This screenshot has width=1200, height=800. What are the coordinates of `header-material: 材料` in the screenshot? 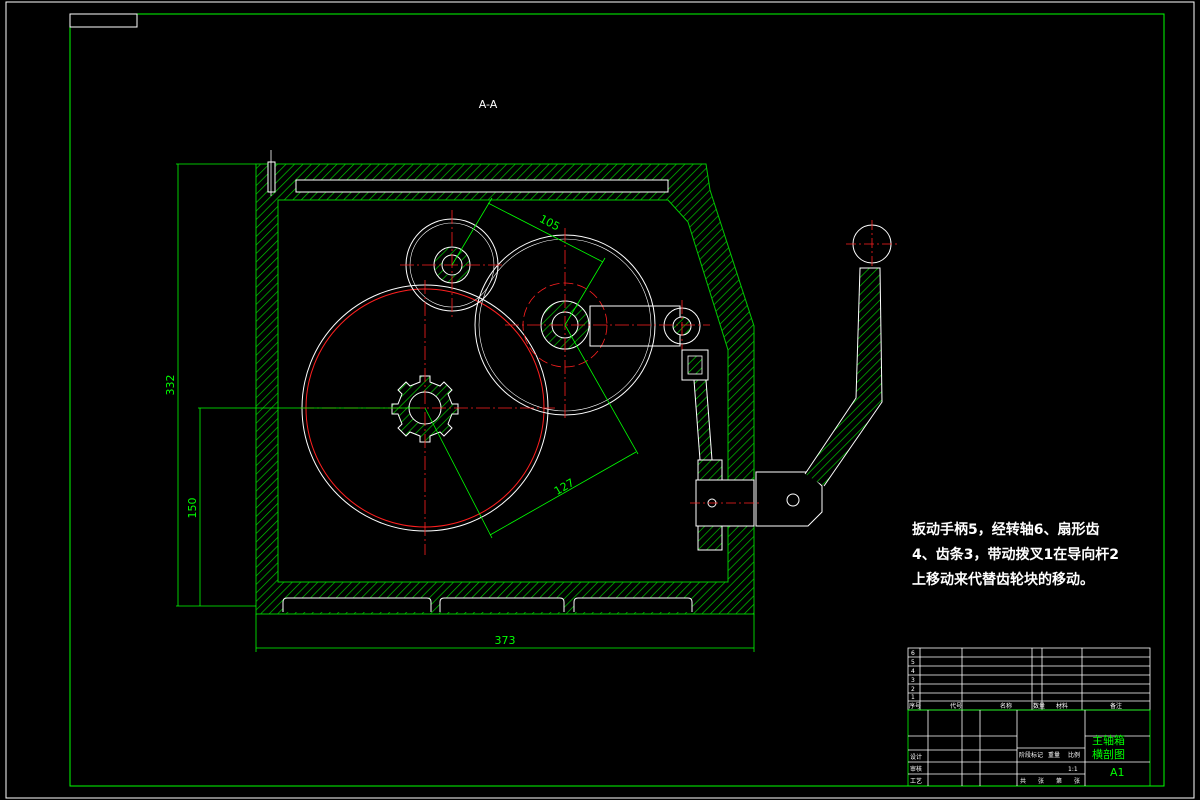 It's located at (1062, 706).